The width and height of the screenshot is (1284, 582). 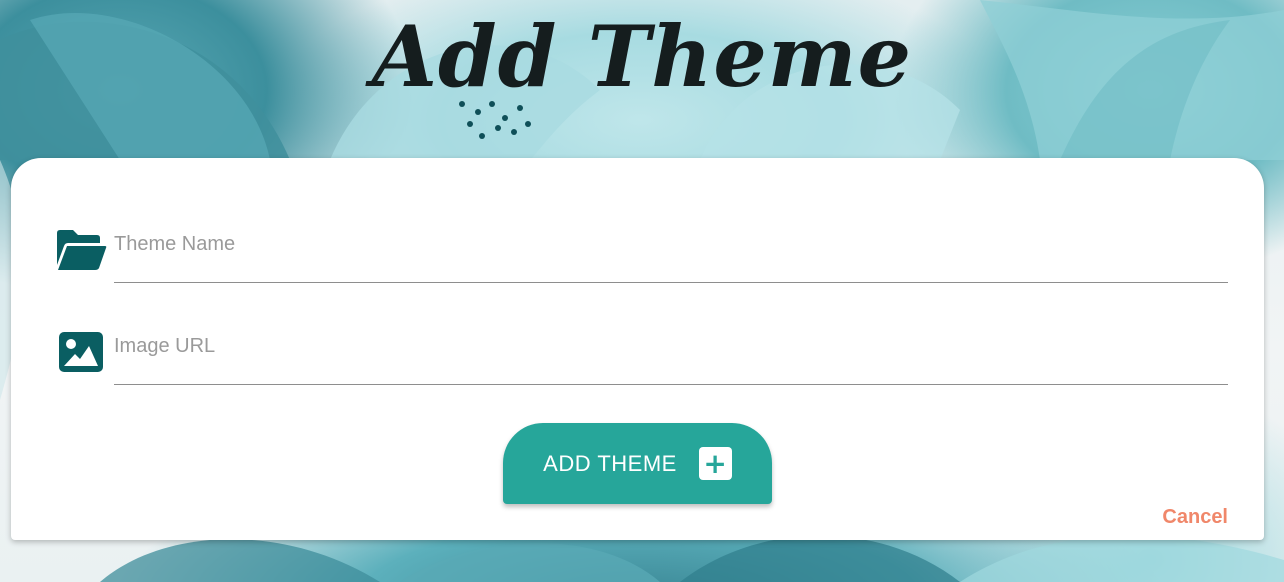 What do you see at coordinates (671, 254) in the screenshot?
I see `theme-name-input` at bounding box center [671, 254].